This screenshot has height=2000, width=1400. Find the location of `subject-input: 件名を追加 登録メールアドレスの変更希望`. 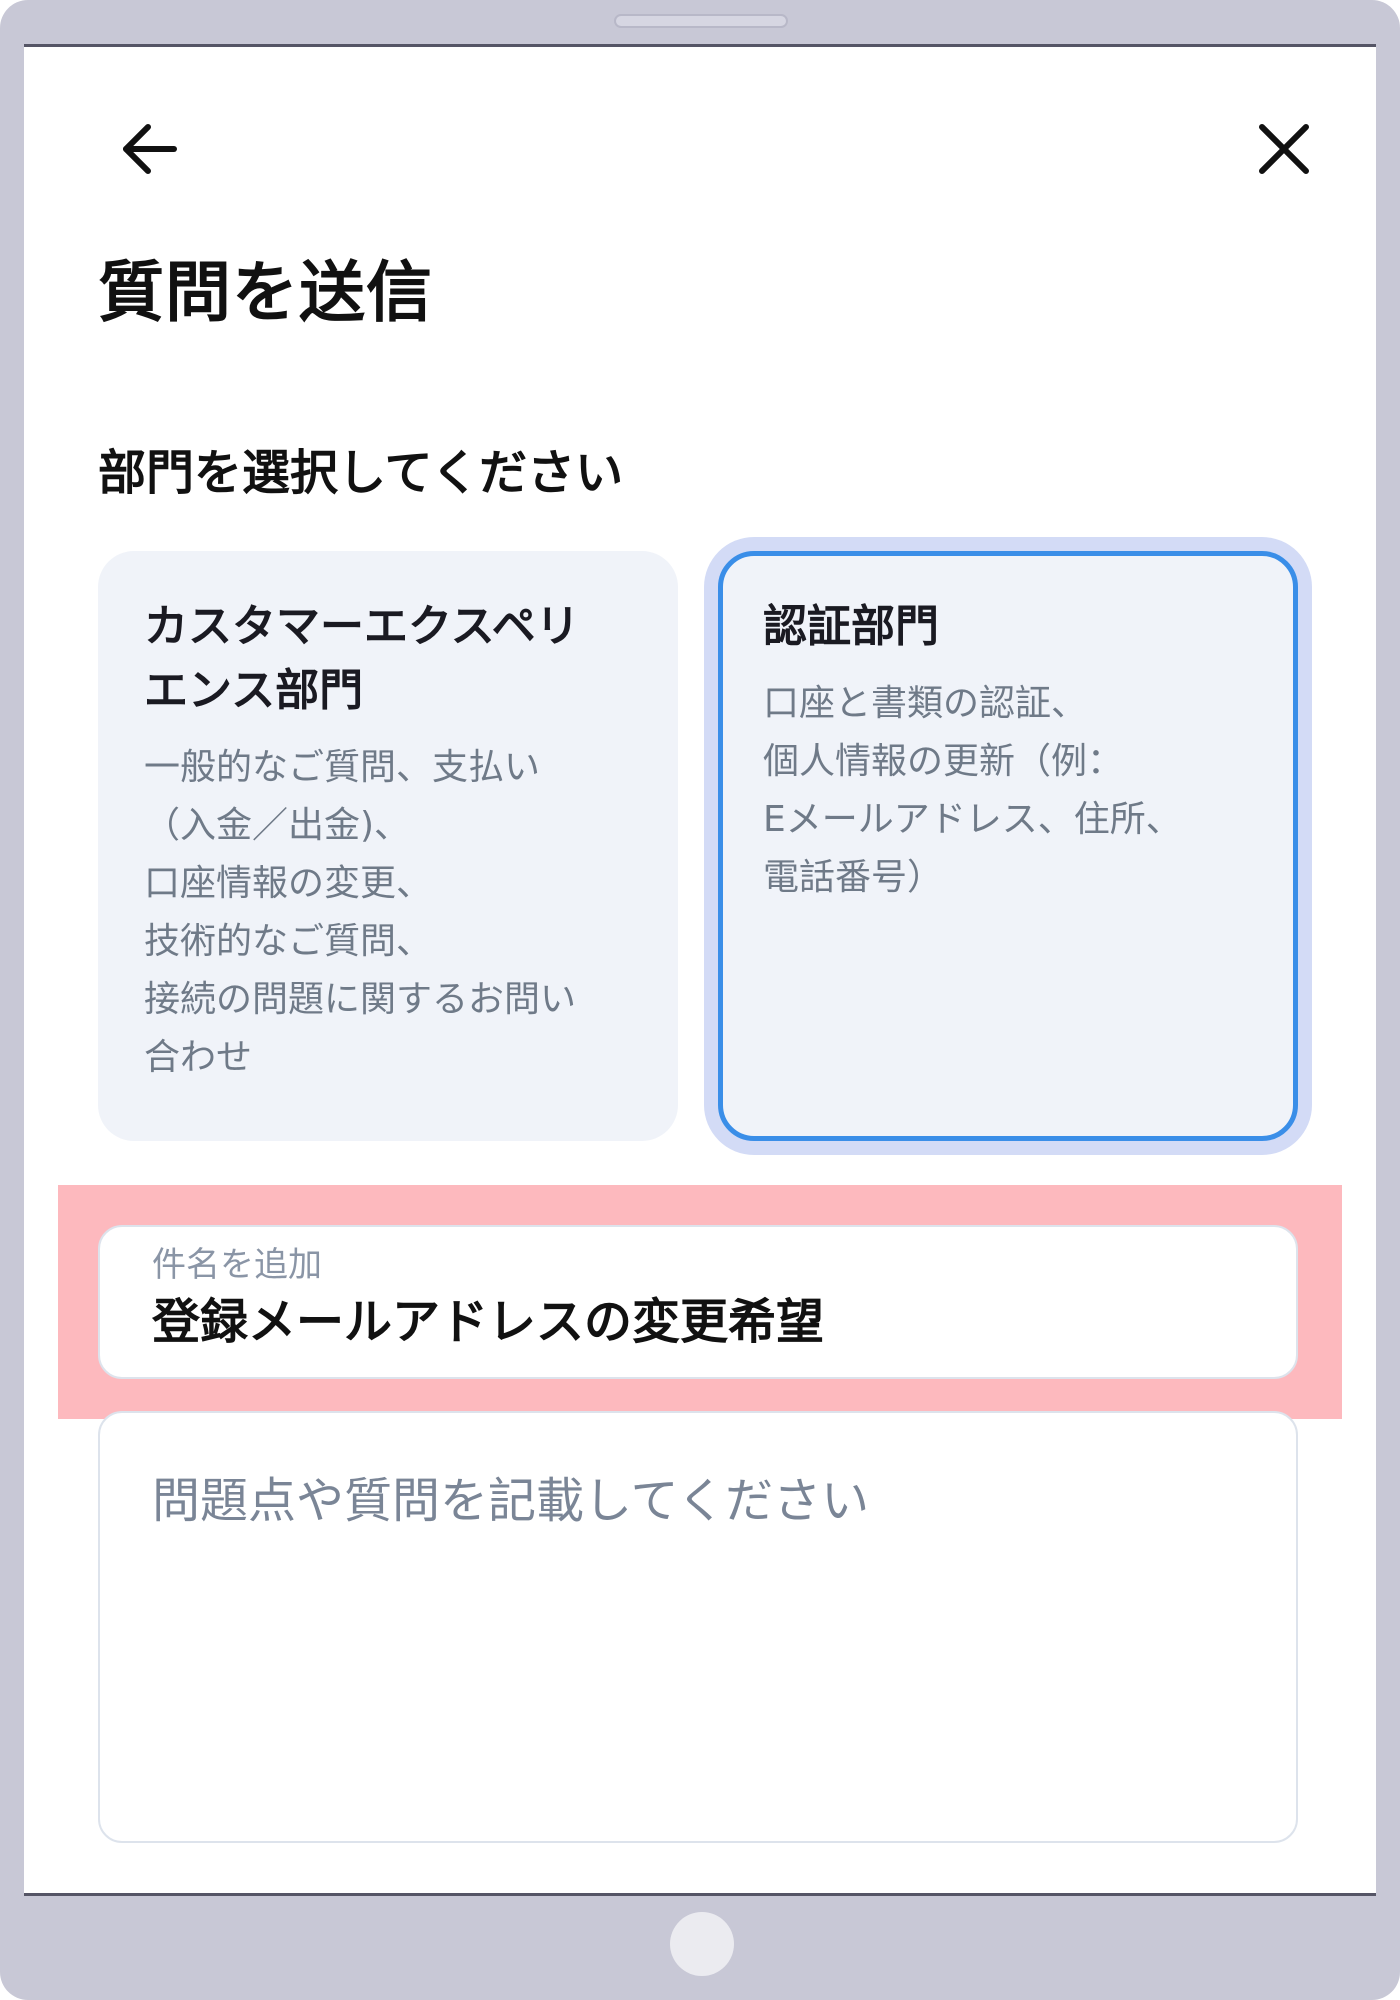

subject-input: 件名を追加 登録メールアドレスの変更希望 is located at coordinates (698, 1302).